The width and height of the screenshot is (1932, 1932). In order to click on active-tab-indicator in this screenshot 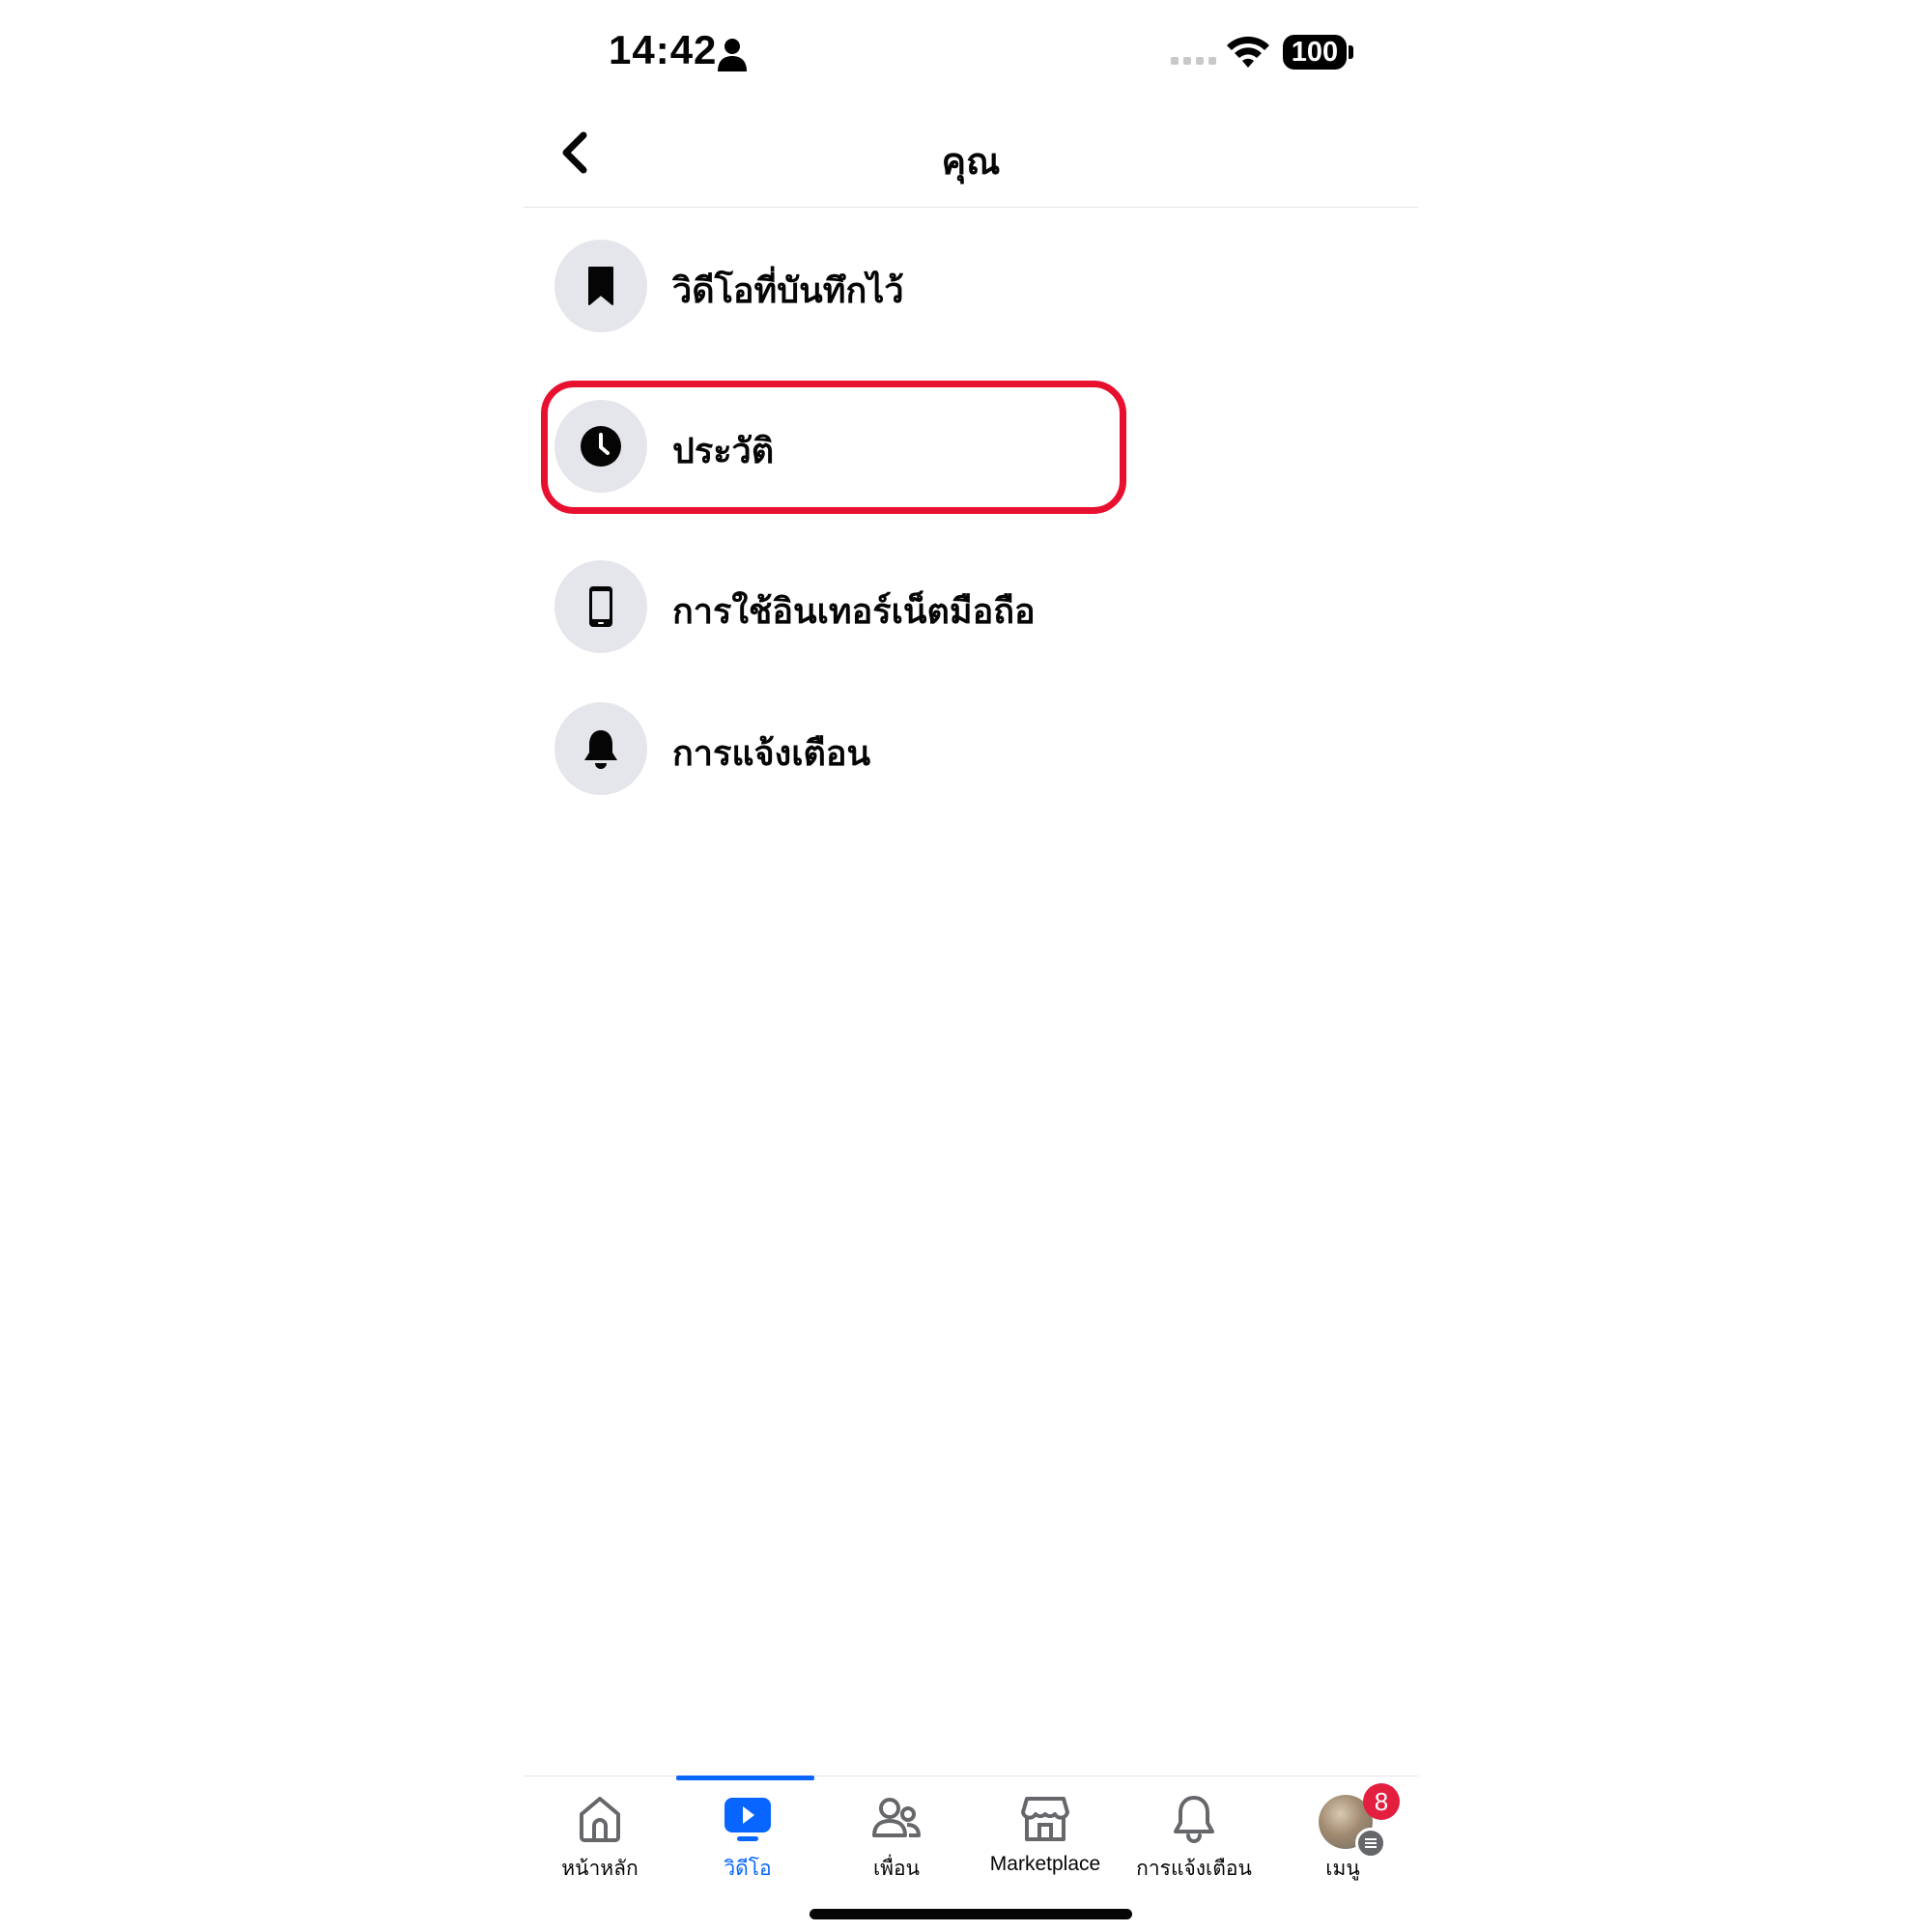, I will do `click(745, 1778)`.